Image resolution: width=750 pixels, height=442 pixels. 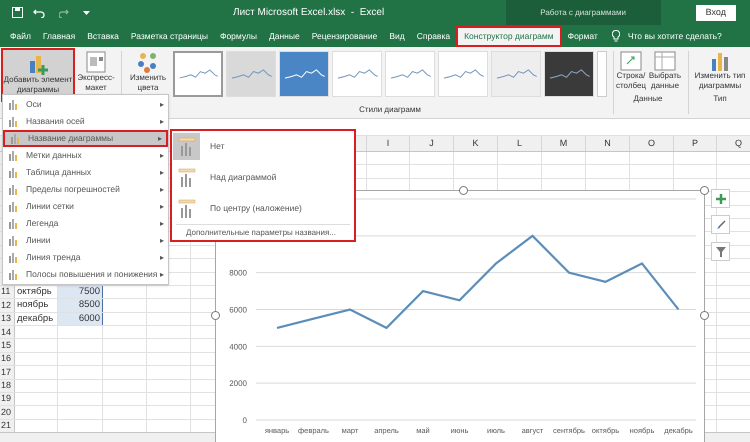 I want to click on column-header: L, so click(x=519, y=143).